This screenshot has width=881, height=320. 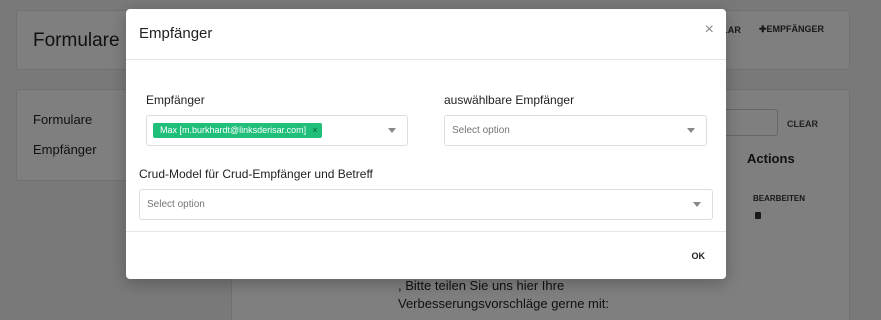 I want to click on recipients-select: Max [m.burkhardt@linksderisar.com] ×, so click(x=277, y=130).